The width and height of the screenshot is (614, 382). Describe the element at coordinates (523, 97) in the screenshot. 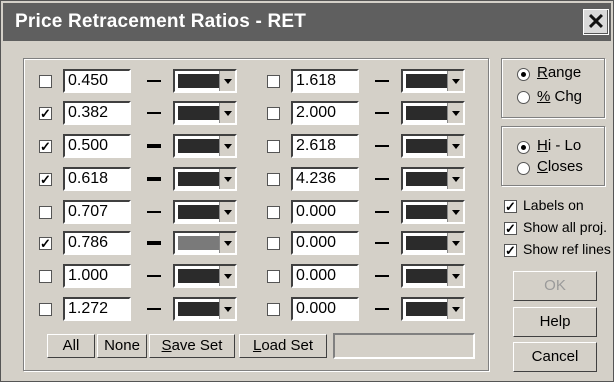

I see `pct-chg-radio` at that location.